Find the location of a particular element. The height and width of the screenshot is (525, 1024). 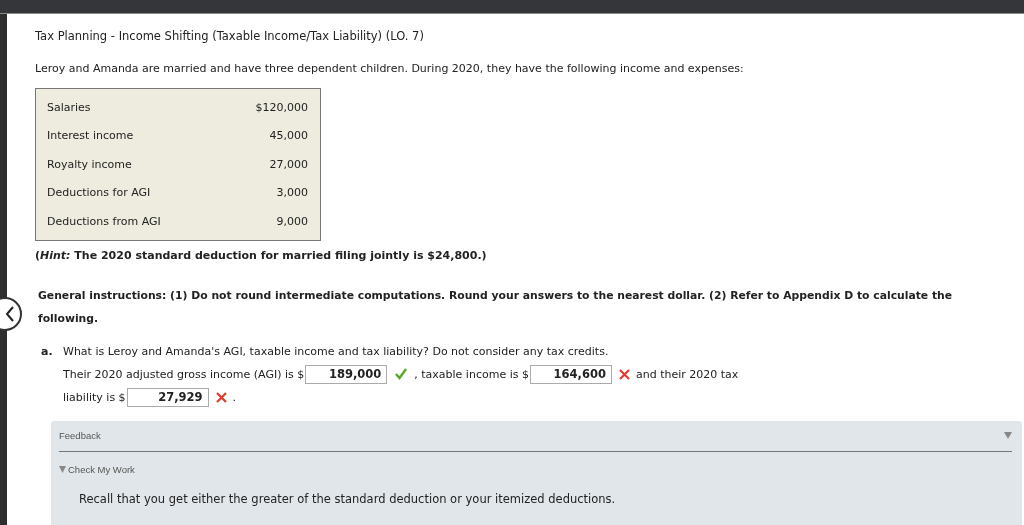

answer-text: Their 2020 adjusted gross income (AGI) is $ is located at coordinates (184, 374).